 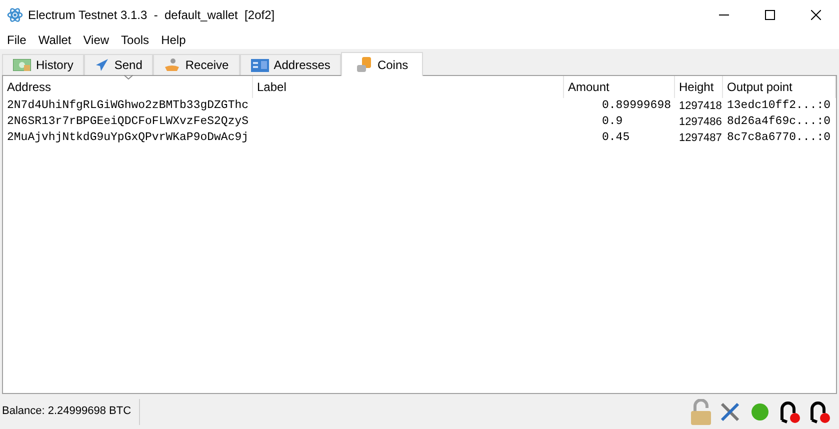 I want to click on table-cell-text: 1297418, so click(x=700, y=106).